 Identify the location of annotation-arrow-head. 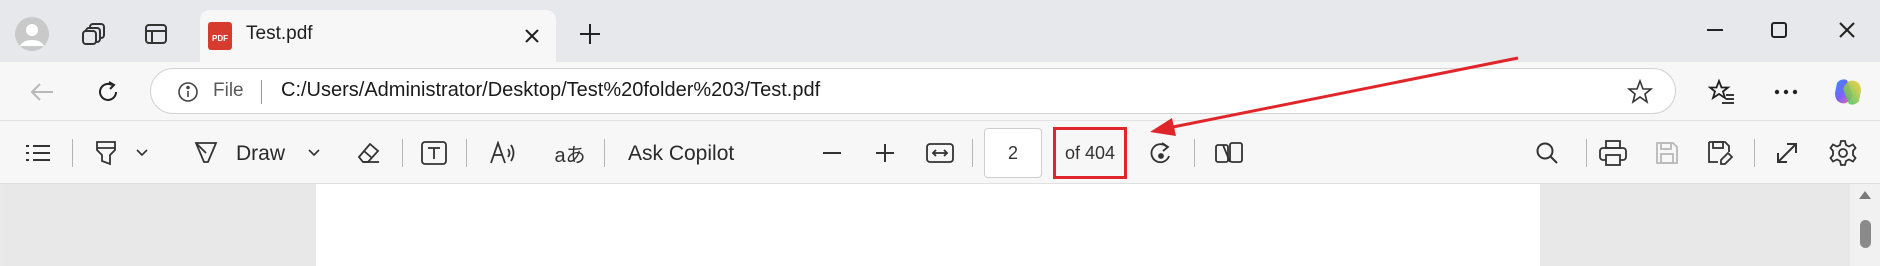
(1163, 127).